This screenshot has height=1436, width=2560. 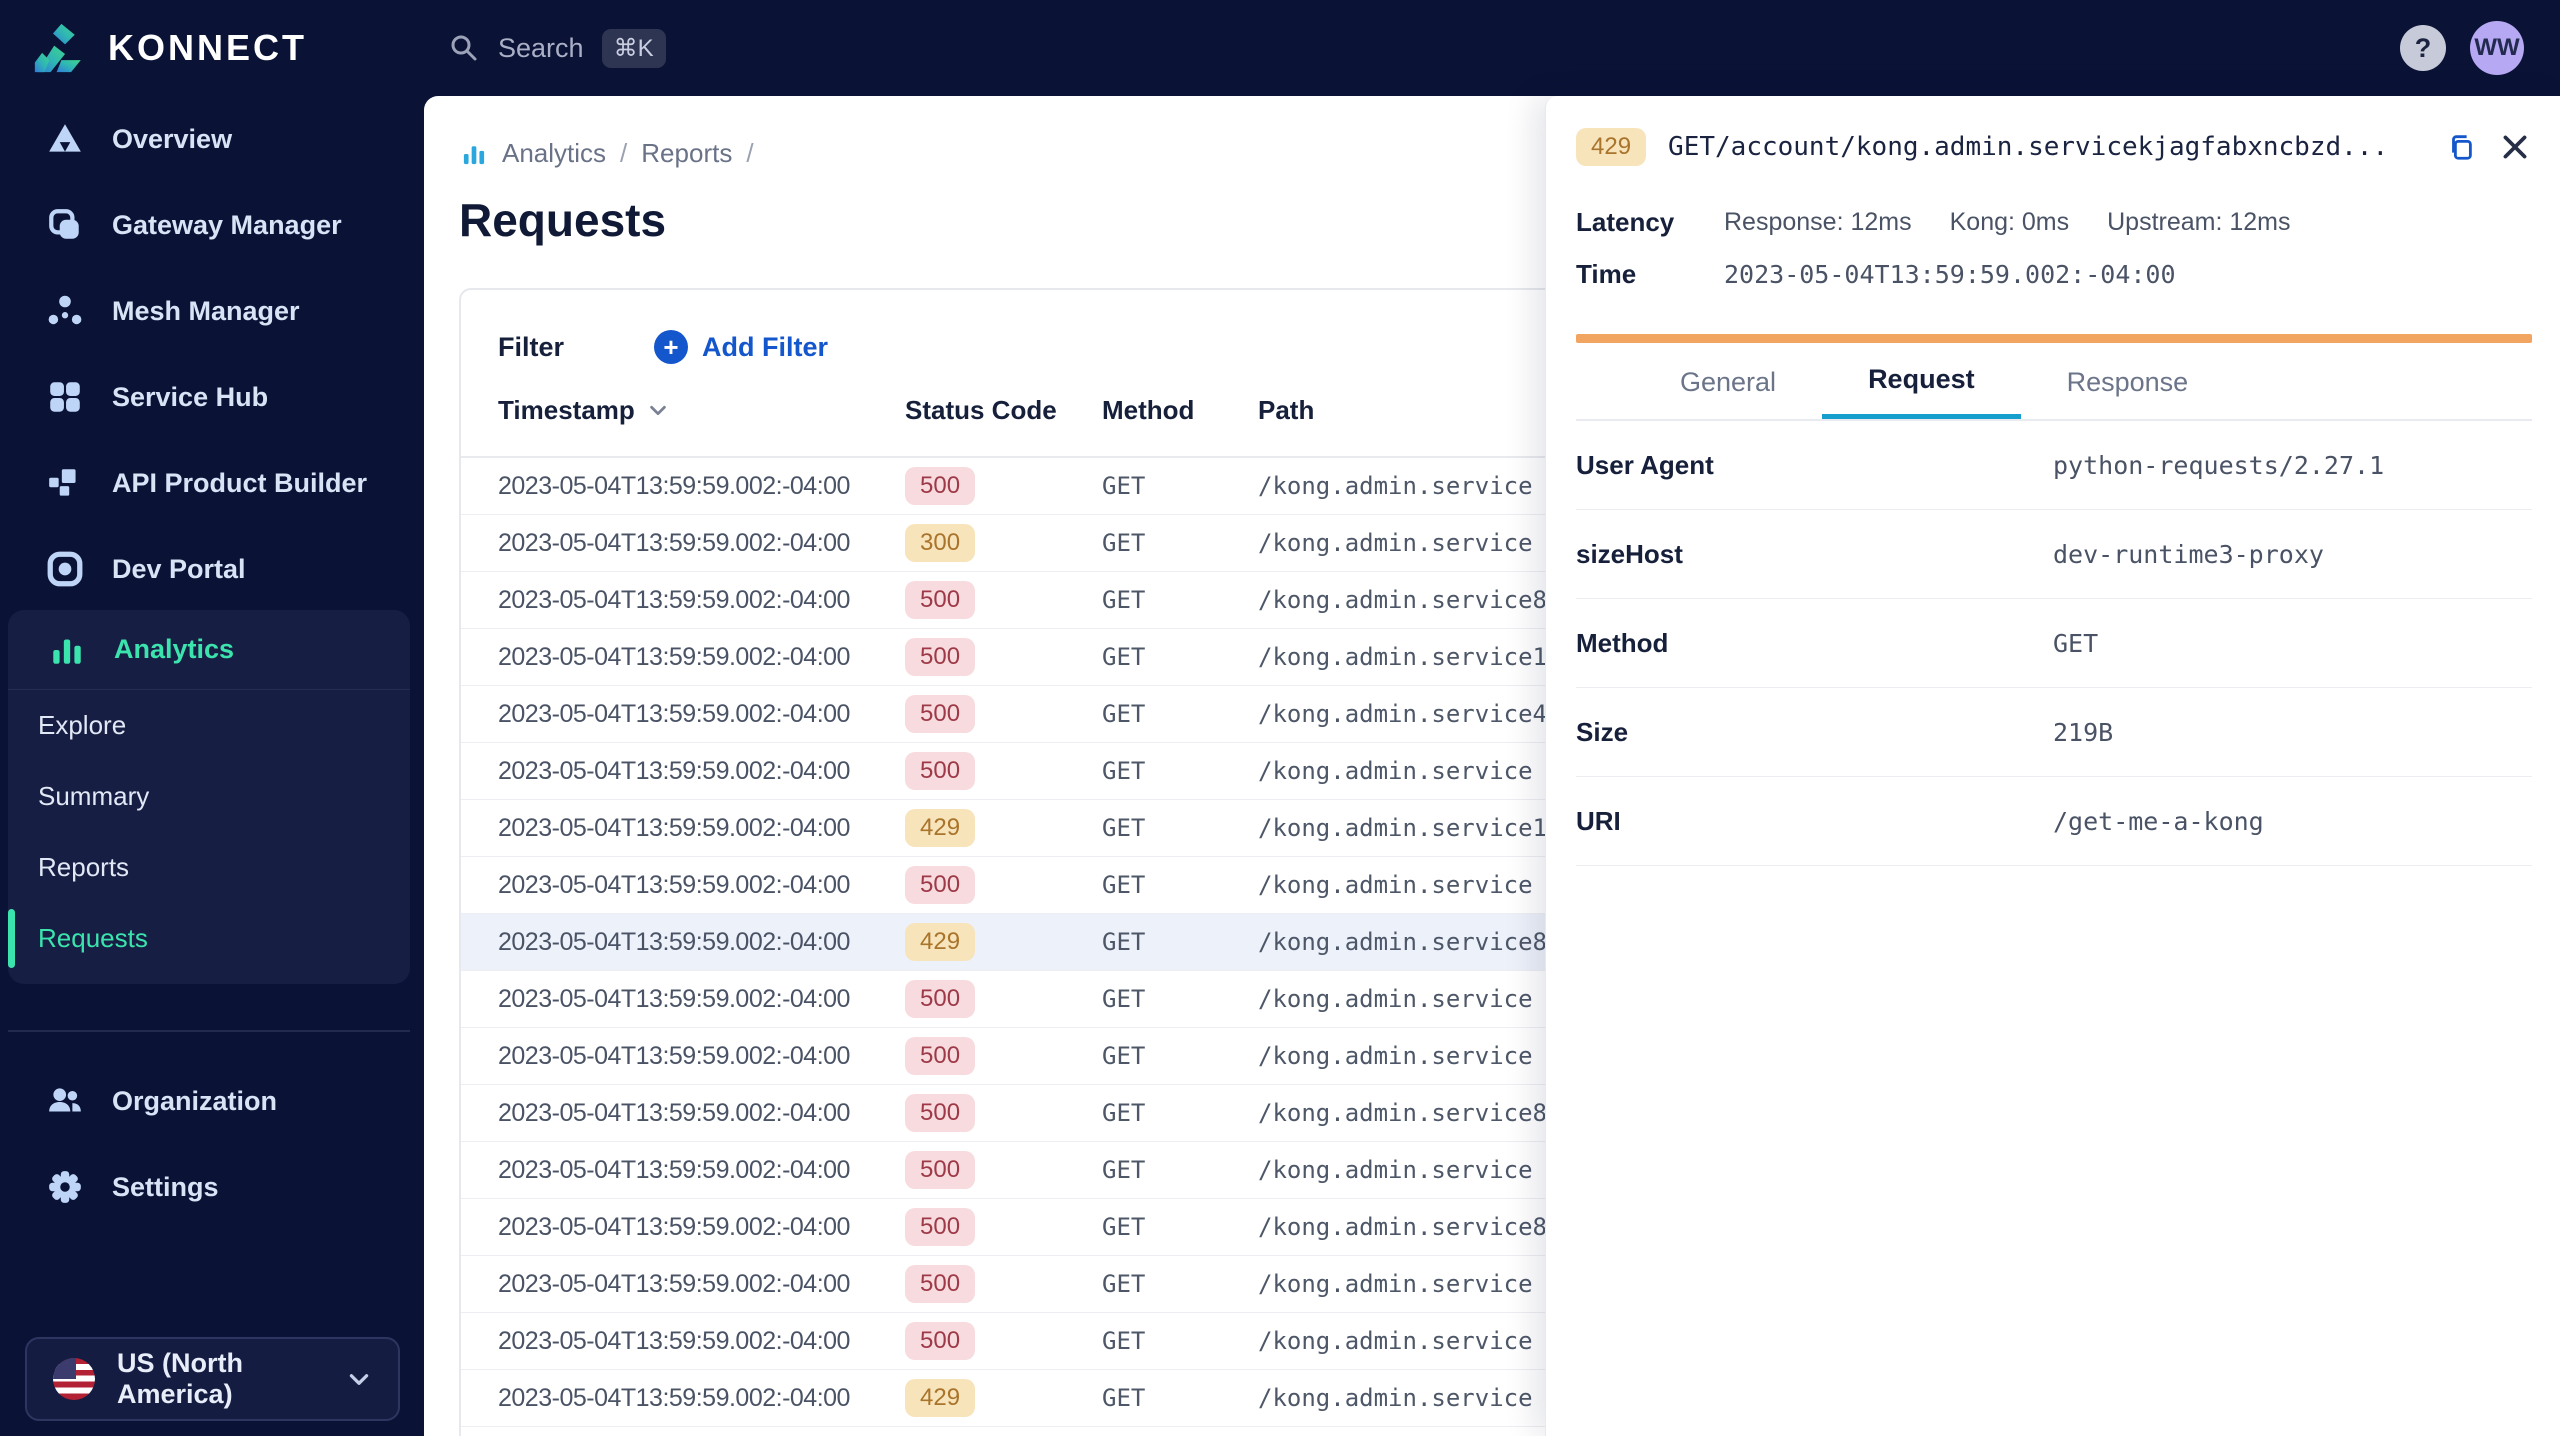 I want to click on latency-part: Kong: 0ms, so click(x=2009, y=221).